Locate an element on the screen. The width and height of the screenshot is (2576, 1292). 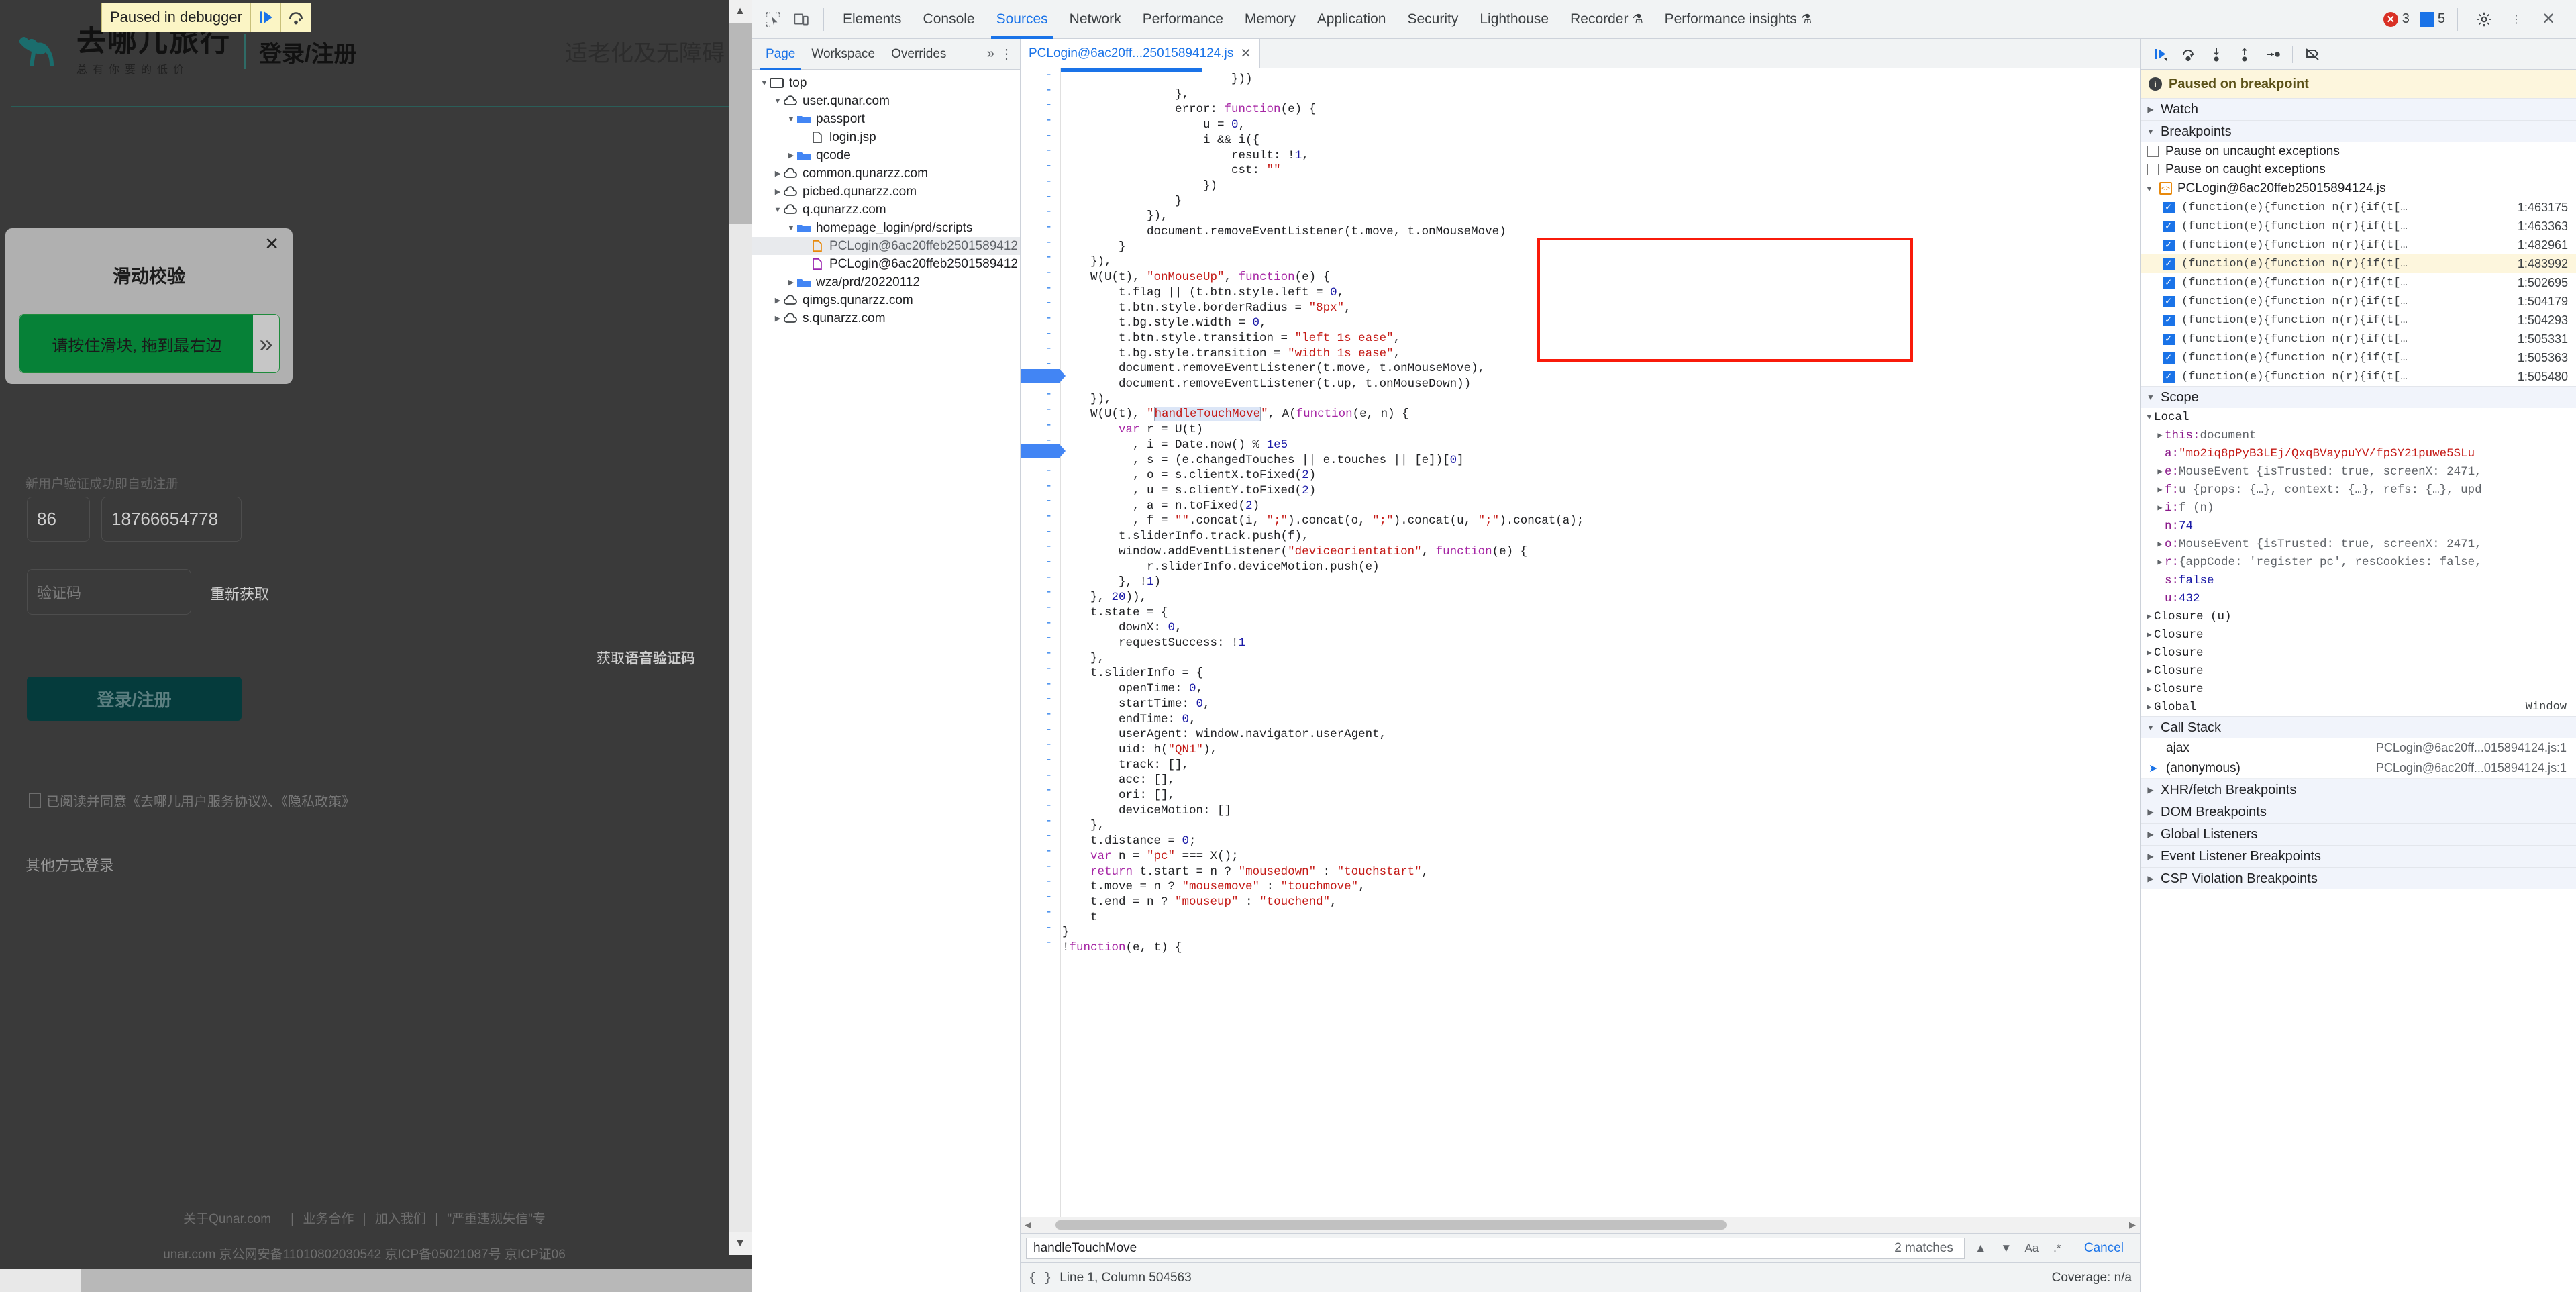
scroll-up-icon: ▲ is located at coordinates (740, 12).